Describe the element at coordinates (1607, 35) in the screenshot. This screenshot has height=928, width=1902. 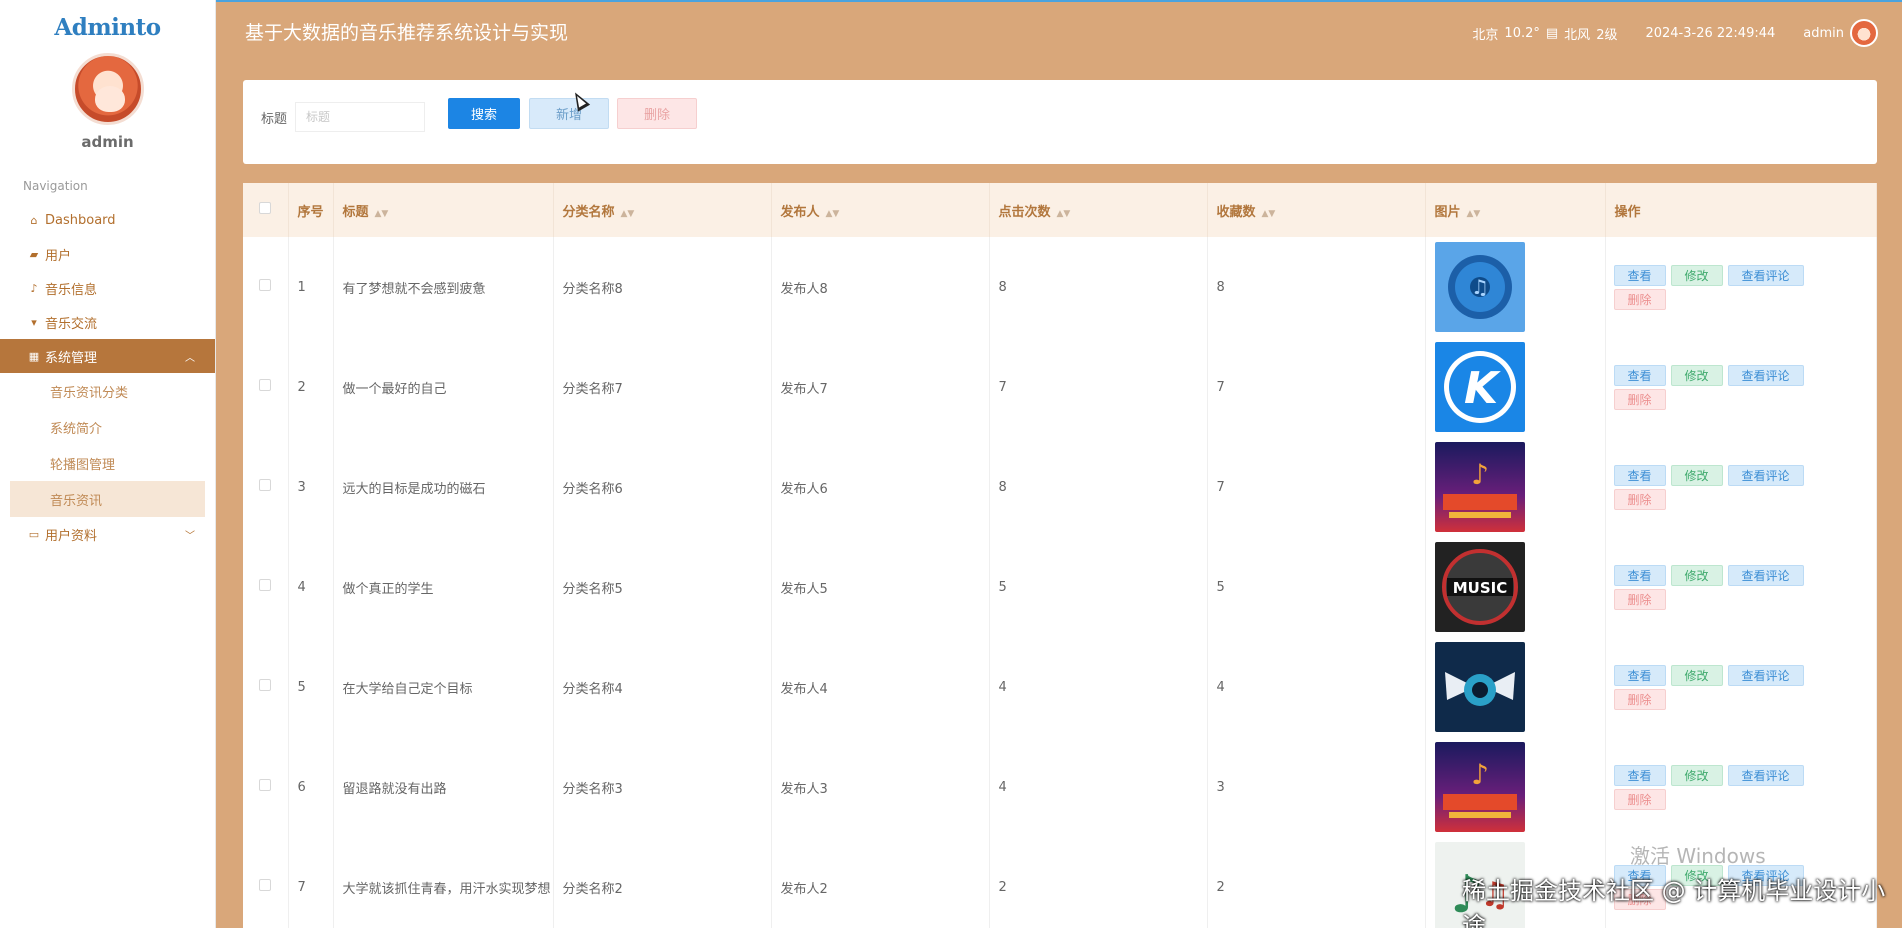
I see `weather-wind-level: 2级` at that location.